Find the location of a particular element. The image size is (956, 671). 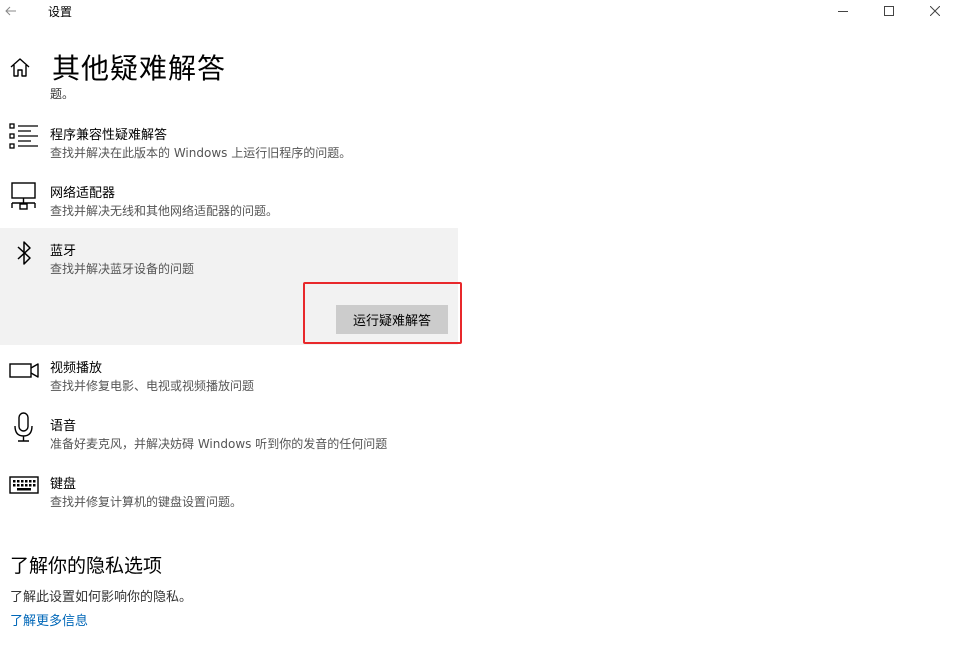

item-title: 语音 is located at coordinates (63, 426).